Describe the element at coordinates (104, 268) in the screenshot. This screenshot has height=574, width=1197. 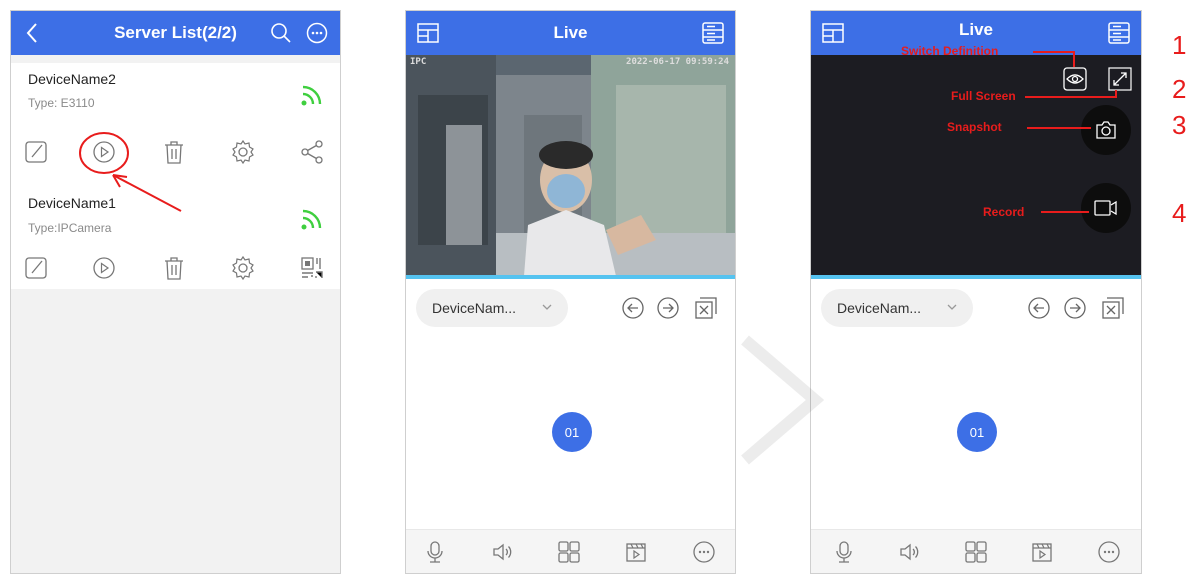
I see `play-icon` at that location.